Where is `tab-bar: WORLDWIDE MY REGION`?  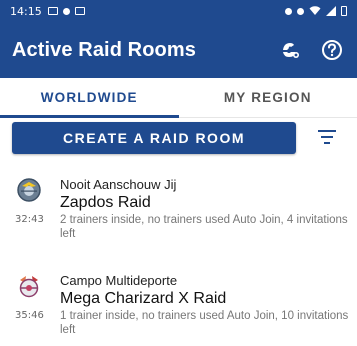 tab-bar: WORLDWIDE MY REGION is located at coordinates (178, 98).